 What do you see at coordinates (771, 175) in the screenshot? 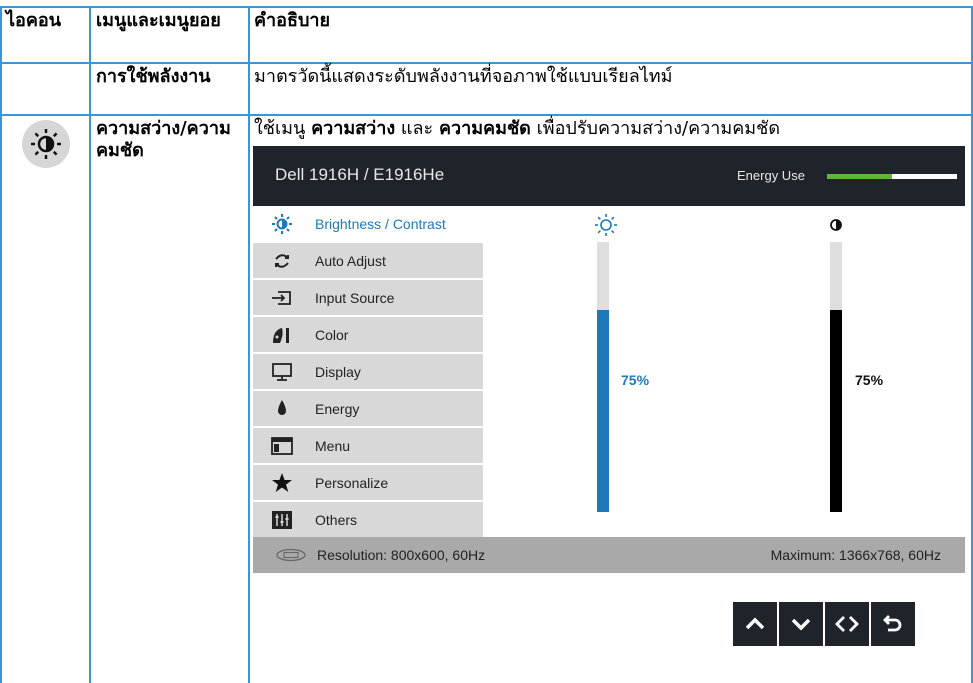
I see `energy-use-label: Energy Use` at bounding box center [771, 175].